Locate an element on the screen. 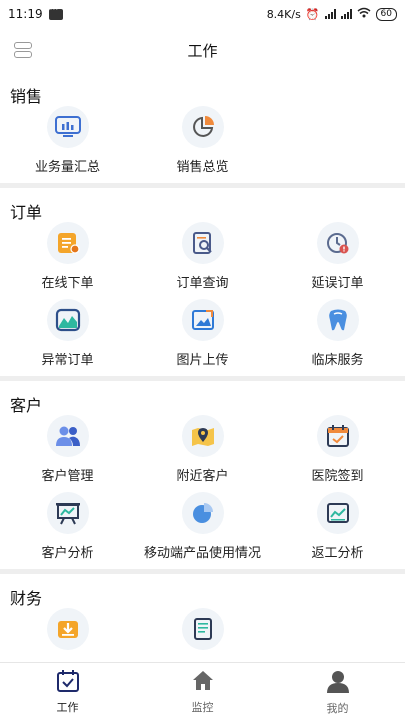 Image resolution: width=405 pixels, height=720 pixels. signal-icon is located at coordinates (330, 14).